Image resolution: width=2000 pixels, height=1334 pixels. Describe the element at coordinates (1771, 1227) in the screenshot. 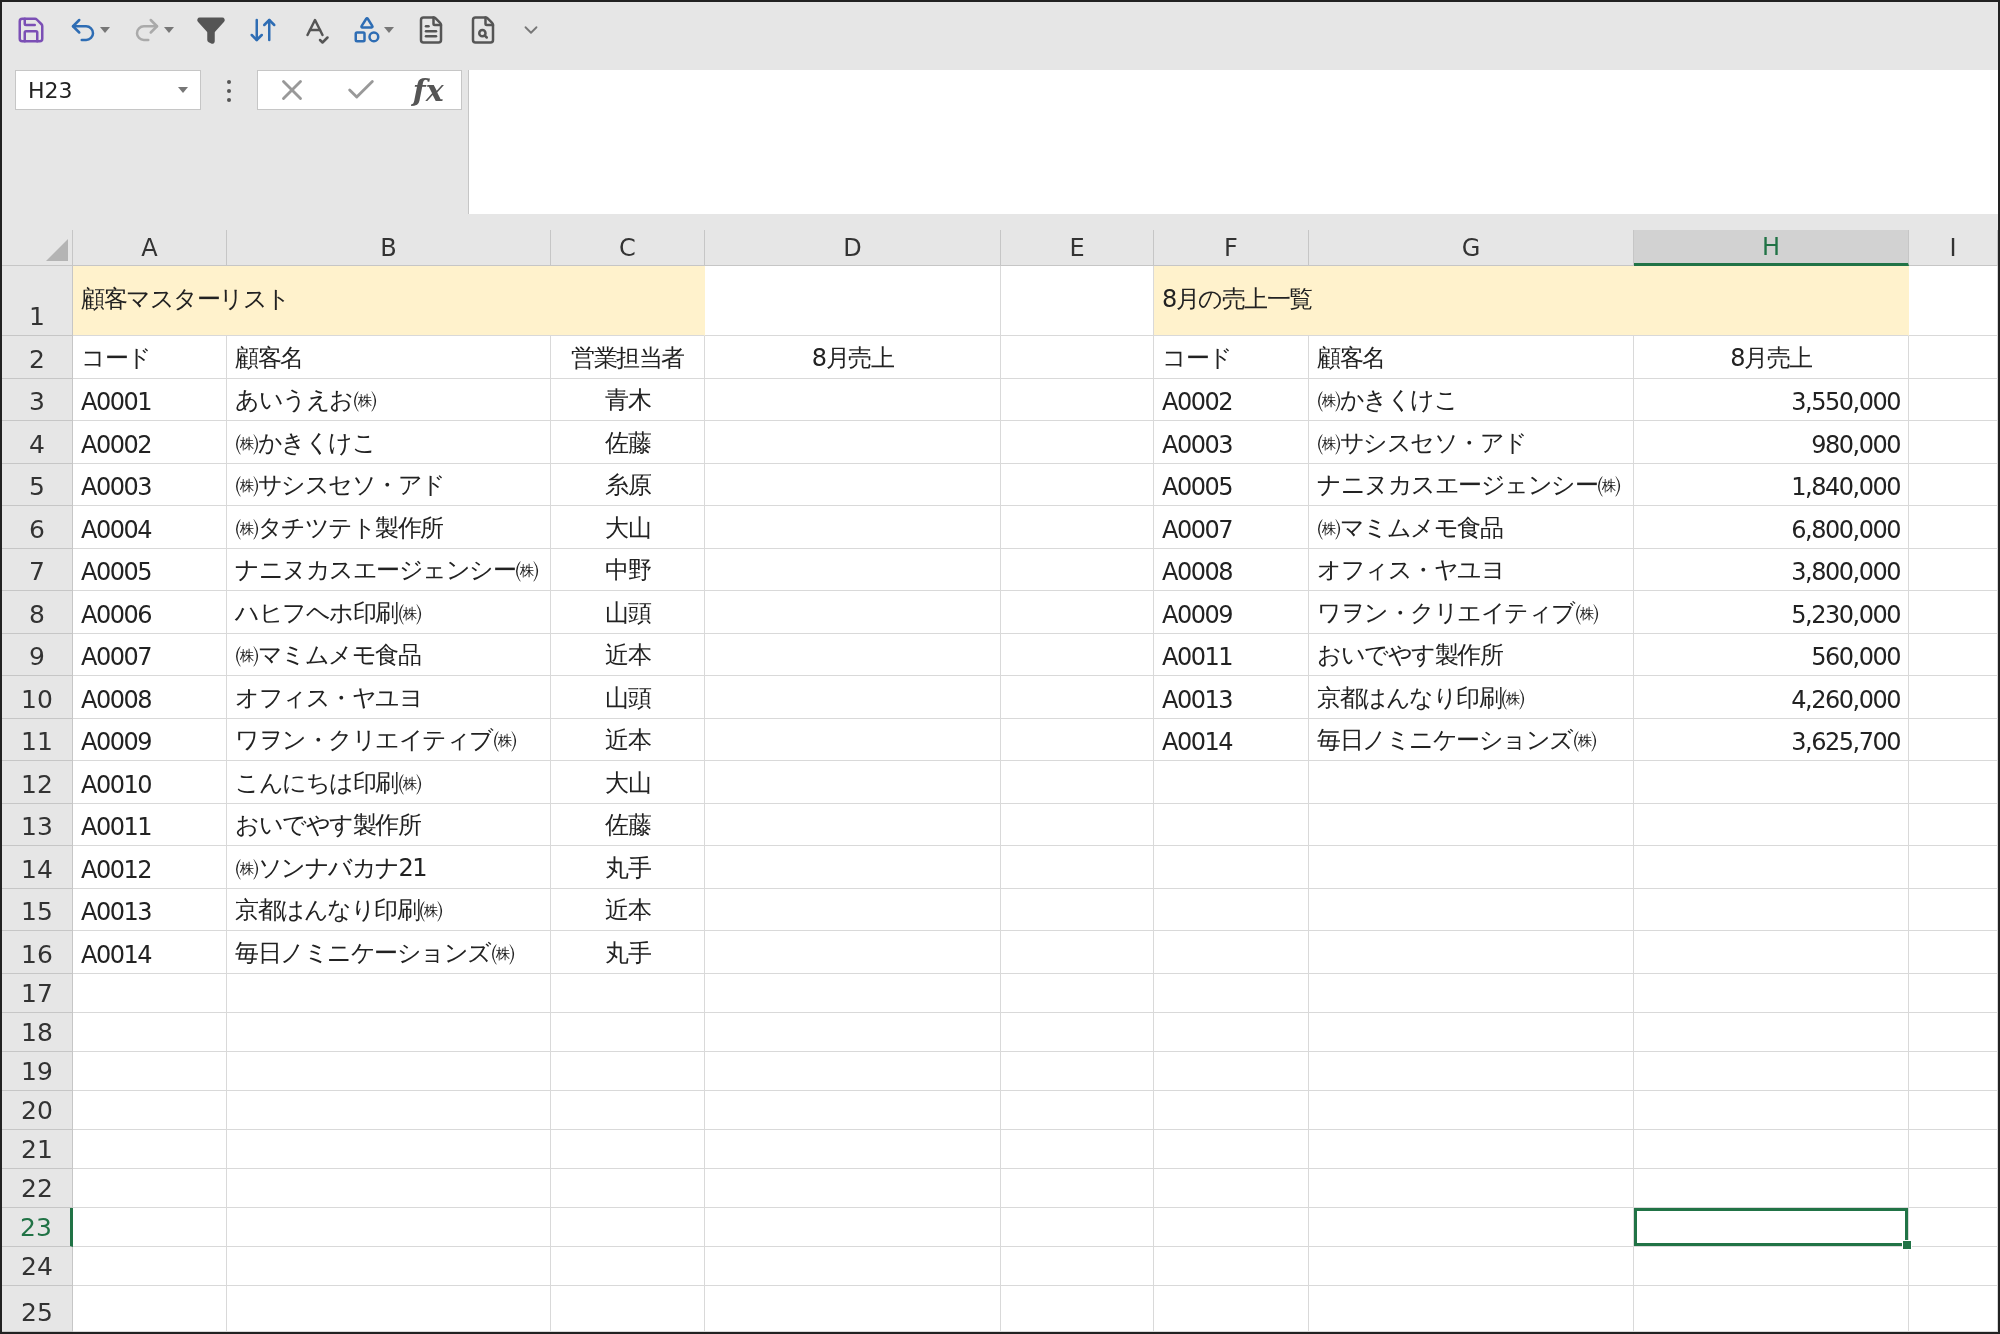

I see `selected-cell` at that location.